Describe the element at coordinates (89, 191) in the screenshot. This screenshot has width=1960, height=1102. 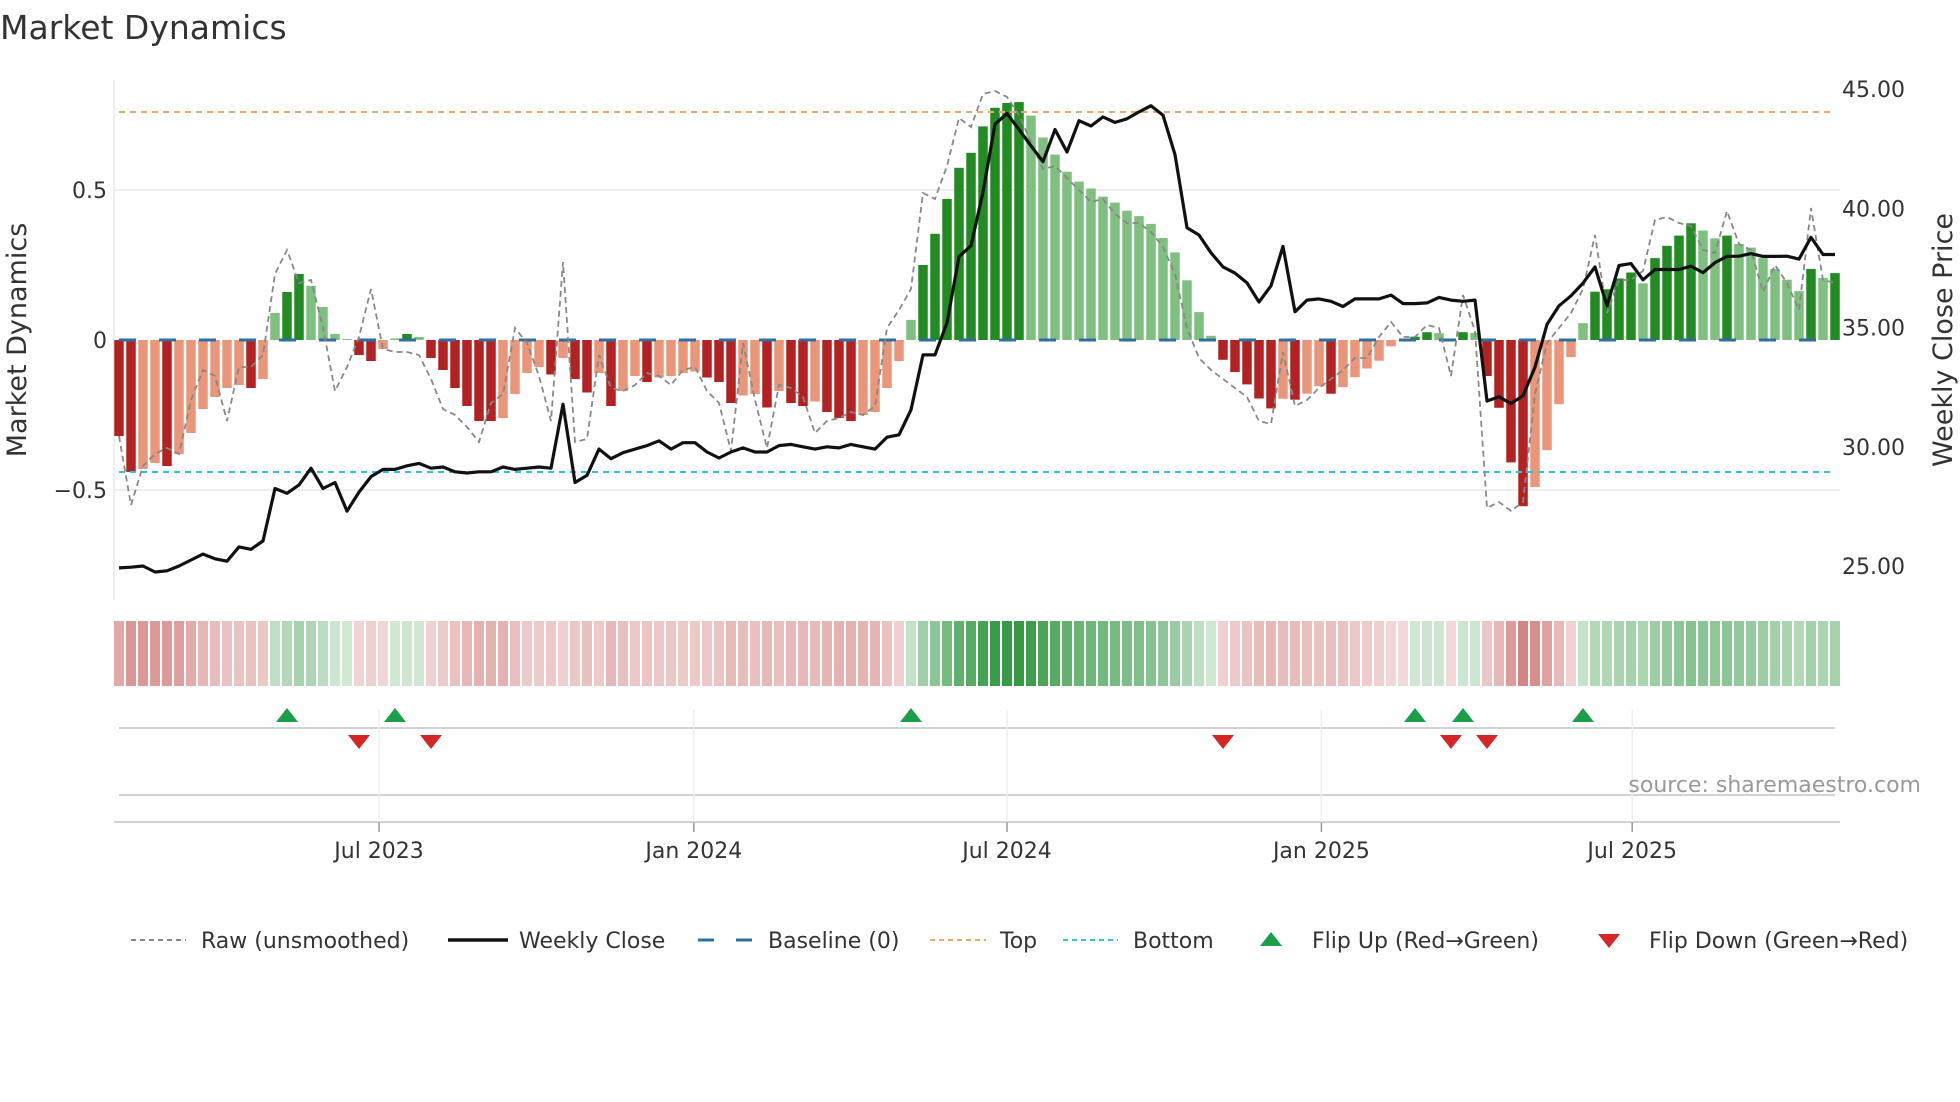
I see `y-tick-label: 0.5` at that location.